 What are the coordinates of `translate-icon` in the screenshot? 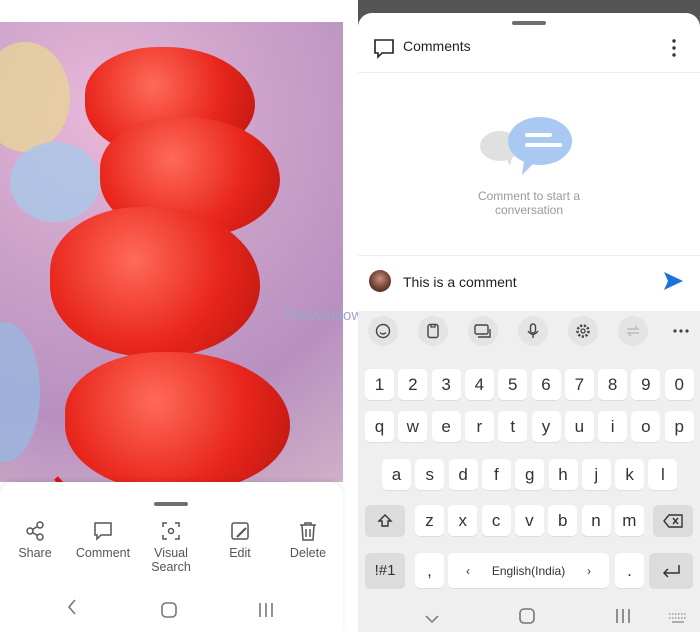 It's located at (633, 331).